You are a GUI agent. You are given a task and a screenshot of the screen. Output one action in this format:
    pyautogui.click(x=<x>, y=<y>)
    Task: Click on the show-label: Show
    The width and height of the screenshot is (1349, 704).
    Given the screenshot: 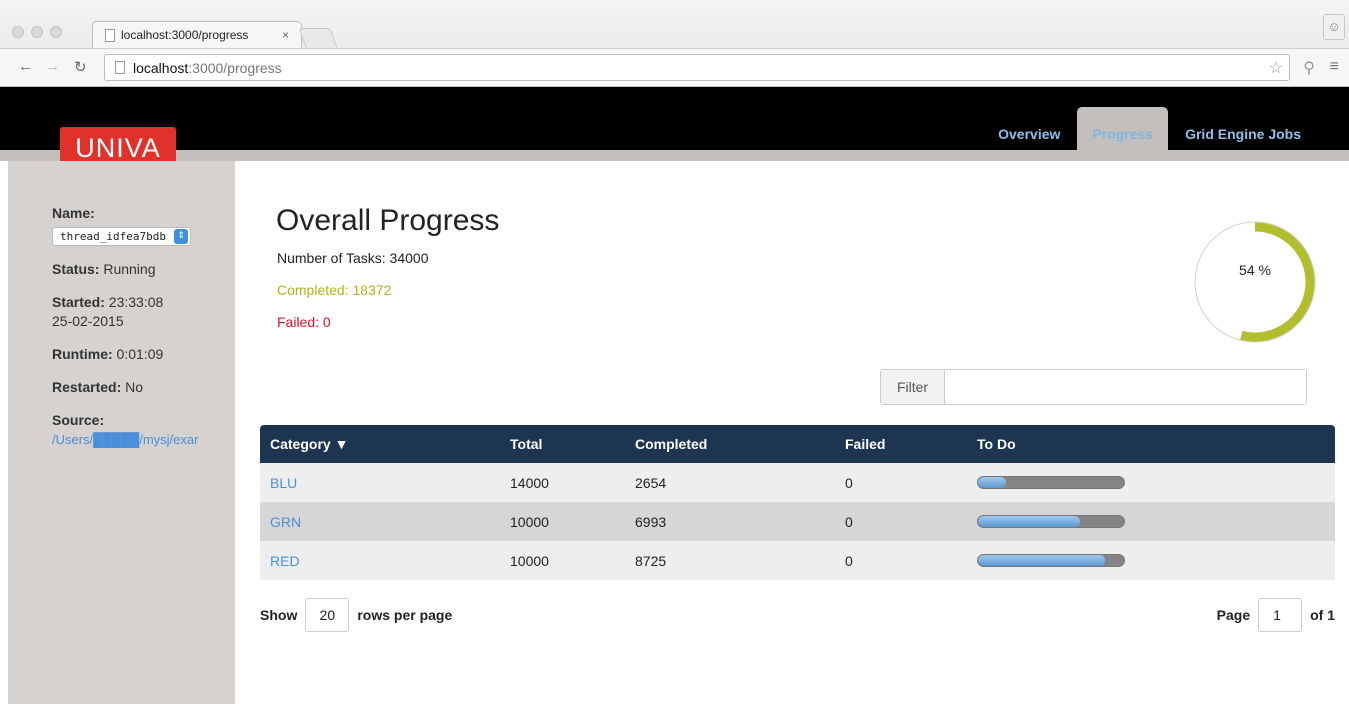 What is the action you would take?
    pyautogui.click(x=279, y=615)
    